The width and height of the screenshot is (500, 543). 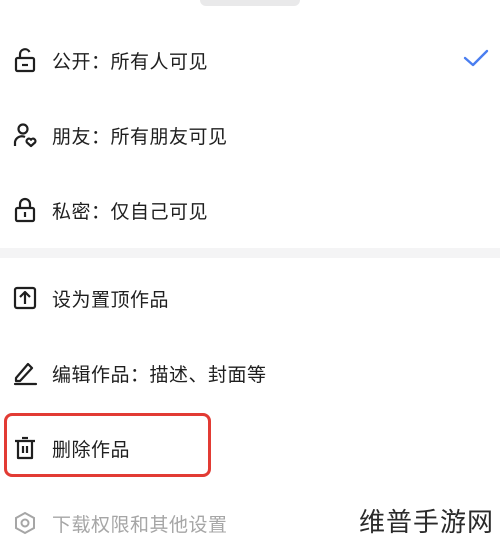 What do you see at coordinates (250, 210) in the screenshot?
I see `privacy-option-private: 私密：仅自己可见` at bounding box center [250, 210].